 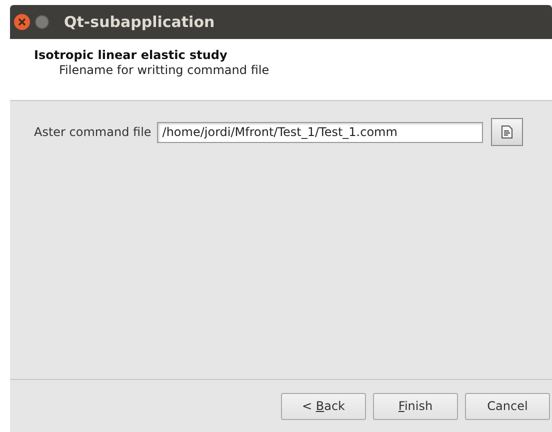 I want to click on dialog-button: < Back, so click(x=323, y=406).